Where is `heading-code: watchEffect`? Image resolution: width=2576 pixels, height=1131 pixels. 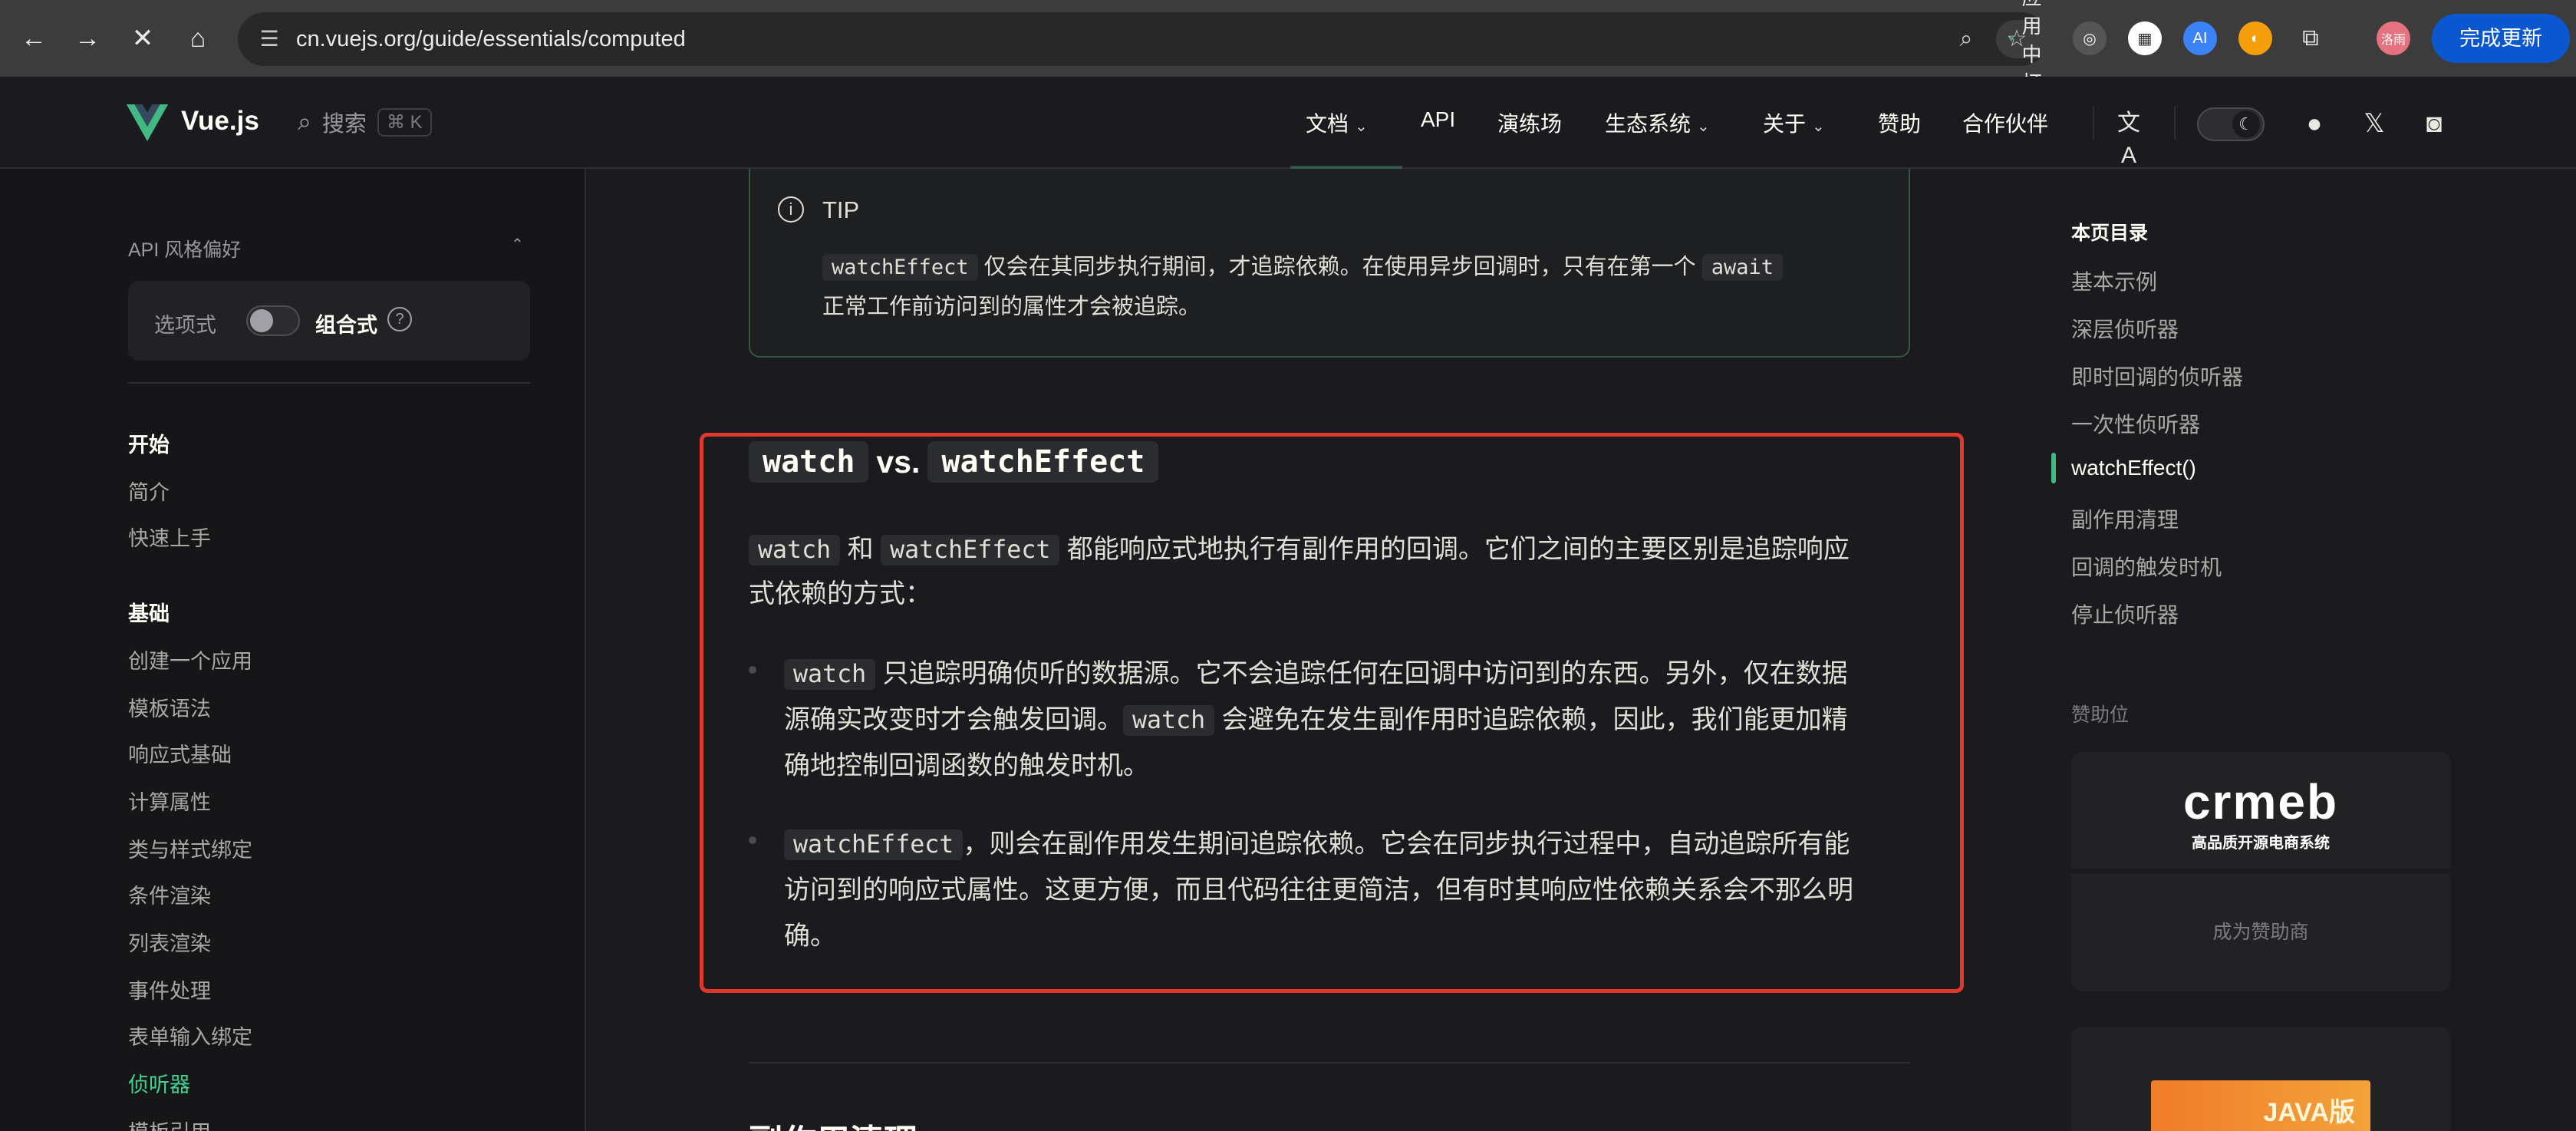
heading-code: watchEffect is located at coordinates (1043, 462).